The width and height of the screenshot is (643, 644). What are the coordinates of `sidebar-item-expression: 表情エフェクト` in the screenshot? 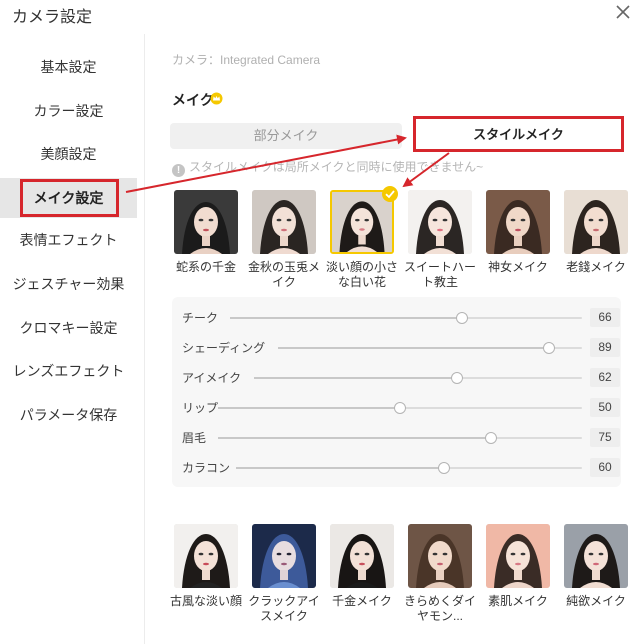 It's located at (68, 240).